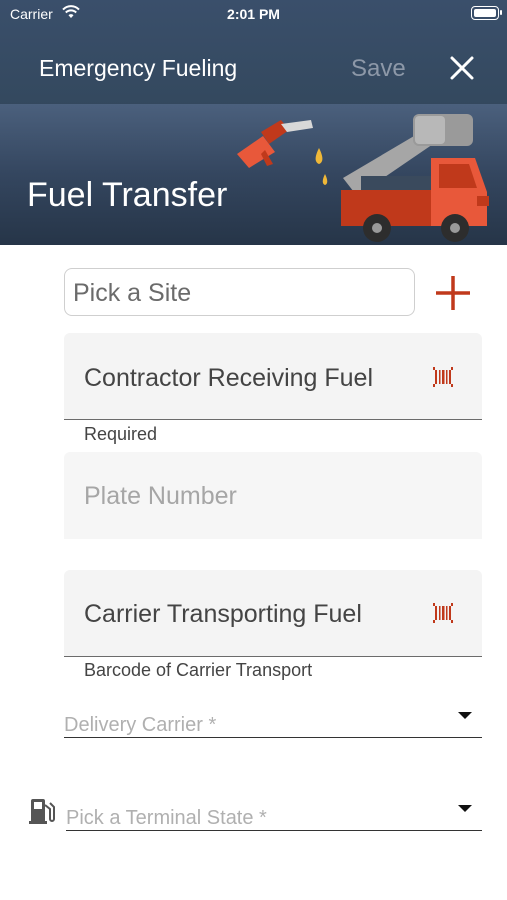  Describe the element at coordinates (462, 68) in the screenshot. I see `close-icon` at that location.